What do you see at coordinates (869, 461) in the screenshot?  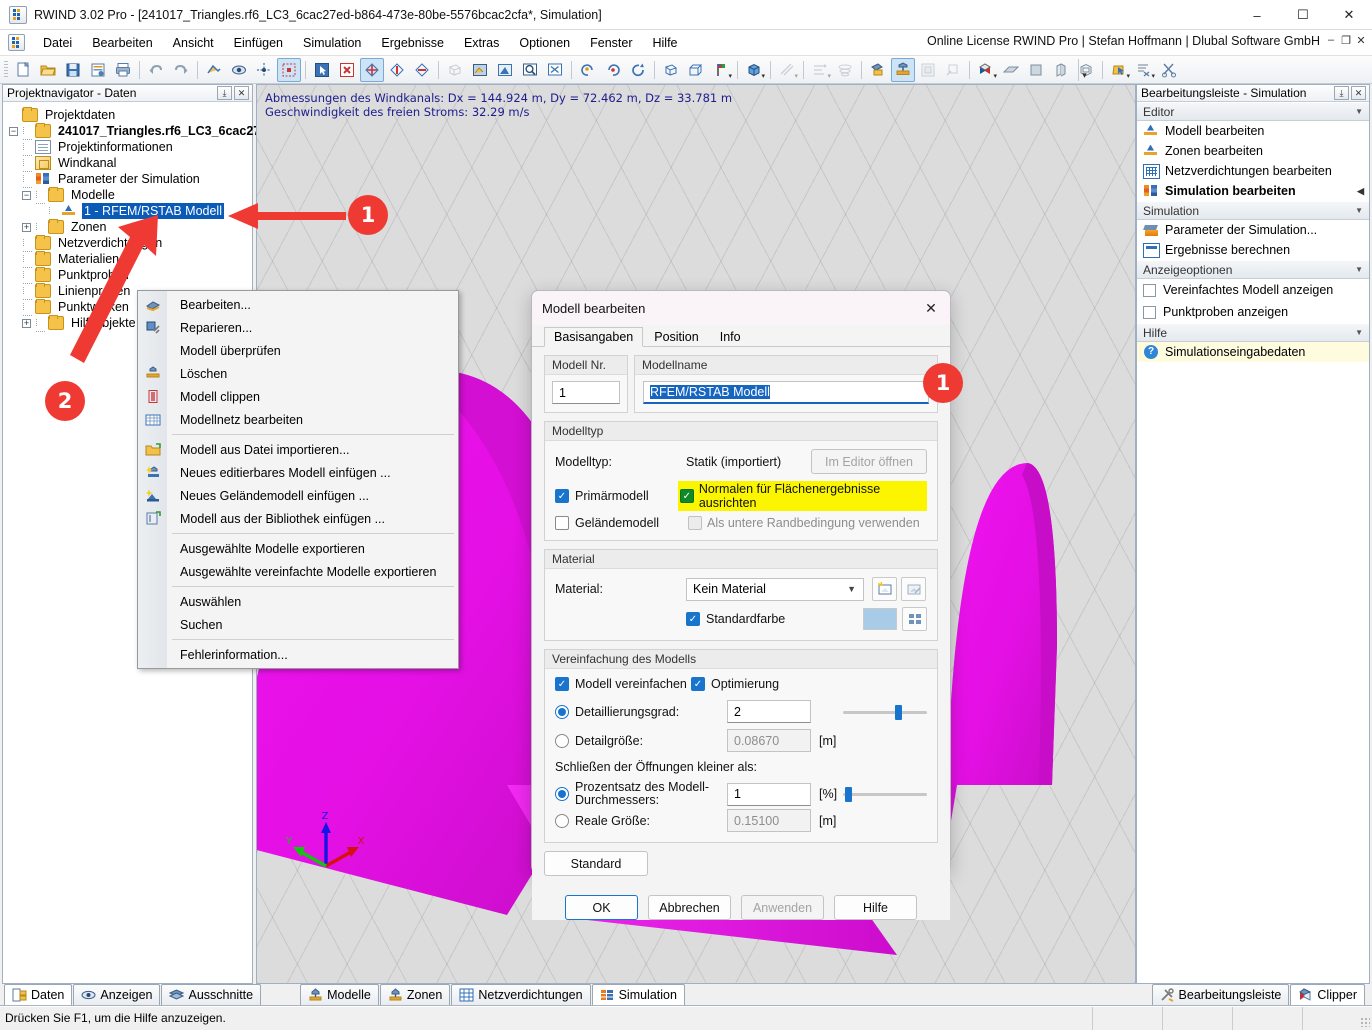 I see `open-in-editor-button: Im Editor öffnen` at bounding box center [869, 461].